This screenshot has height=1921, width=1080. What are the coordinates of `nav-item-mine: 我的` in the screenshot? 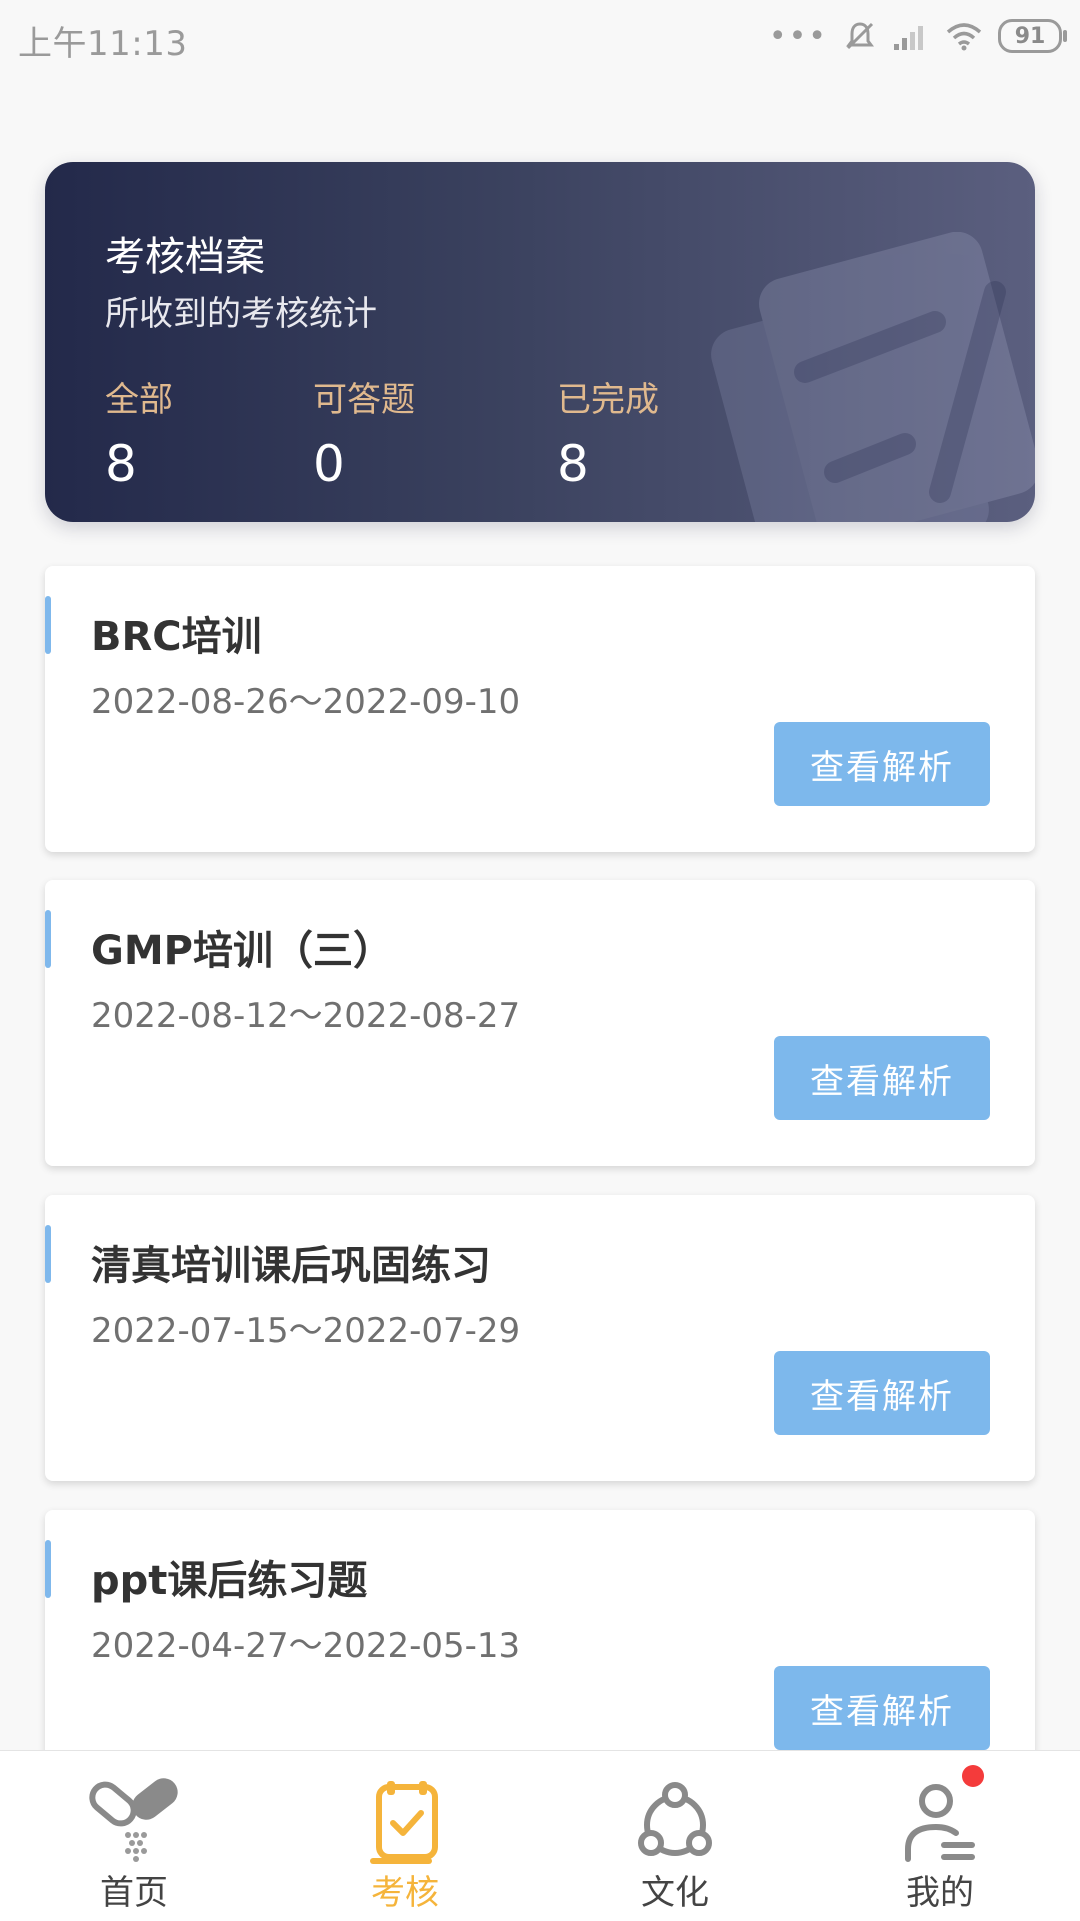 It's located at (940, 1836).